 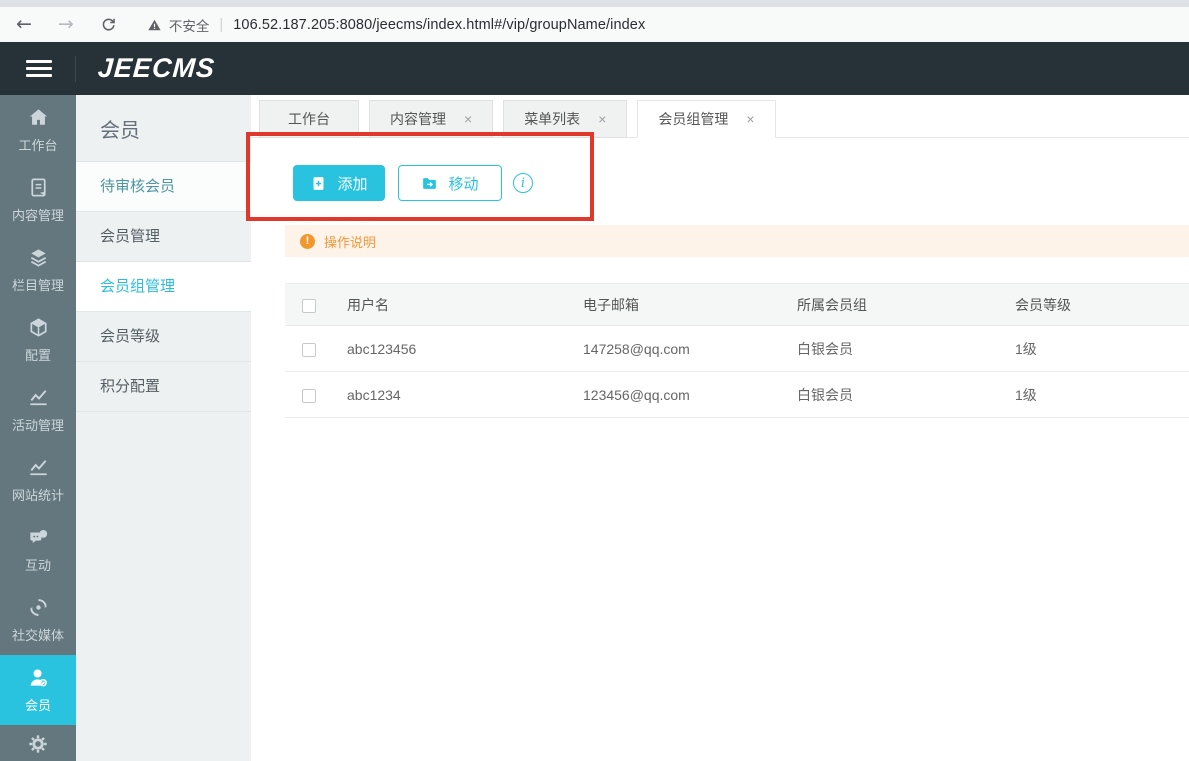 I want to click on cell-username: abc123456, so click(x=465, y=348).